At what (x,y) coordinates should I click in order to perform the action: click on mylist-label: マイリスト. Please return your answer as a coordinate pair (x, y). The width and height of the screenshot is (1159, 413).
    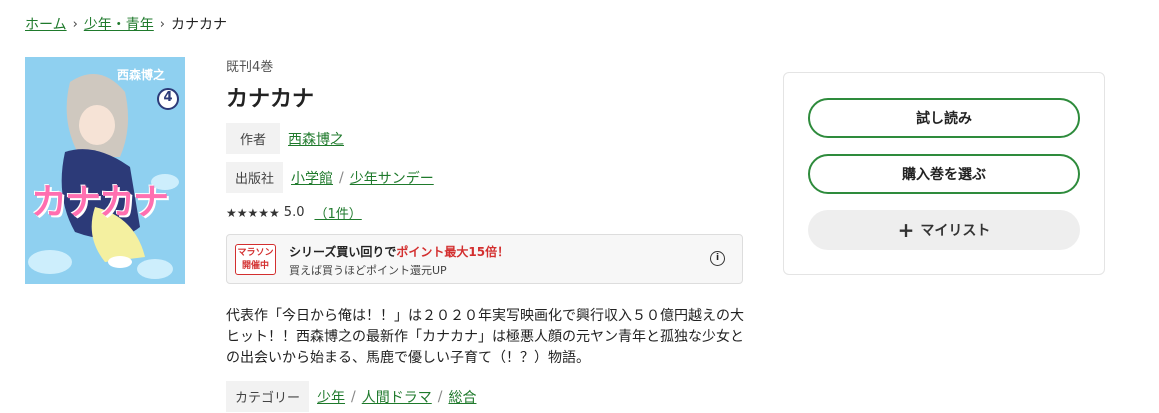
    Looking at the image, I should click on (955, 231).